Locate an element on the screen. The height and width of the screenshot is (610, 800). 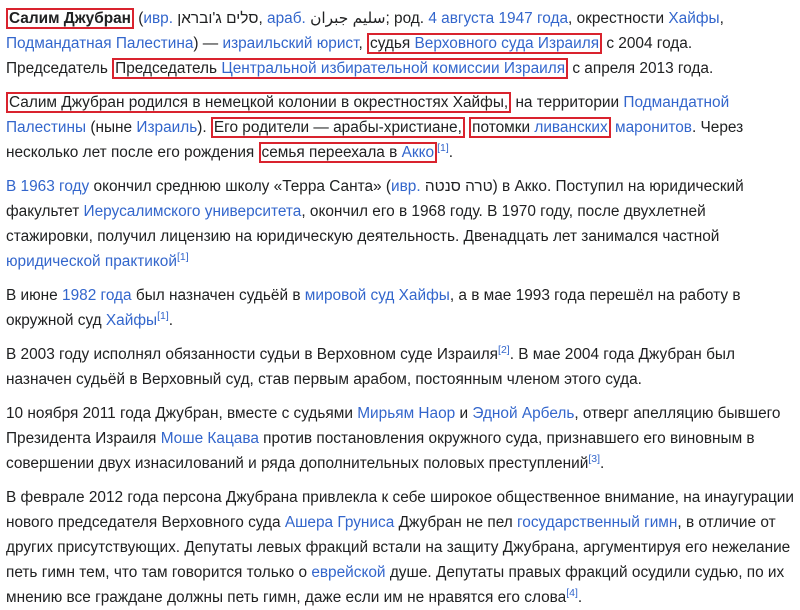
reference-2: [2] is located at coordinates (504, 350).